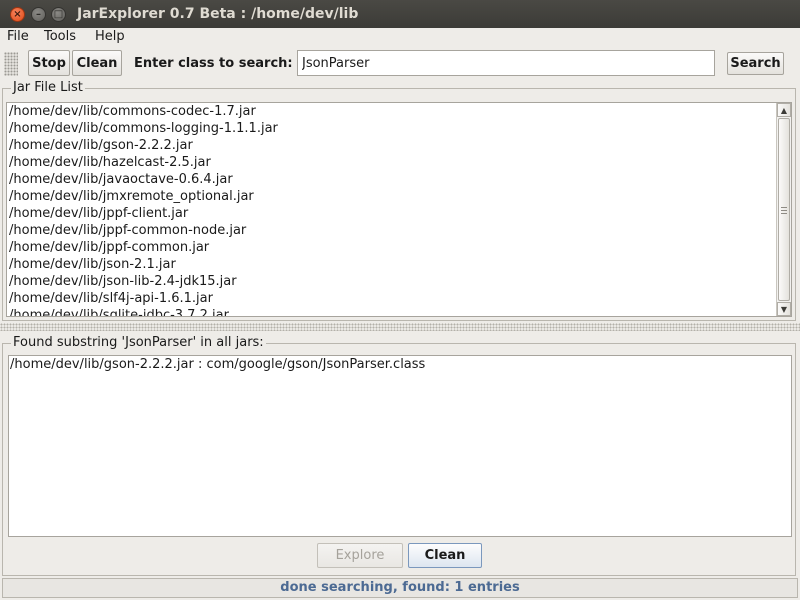  What do you see at coordinates (392, 111) in the screenshot?
I see `jar-list-item: /home/dev/lib/commons-codec-1.7.jar` at bounding box center [392, 111].